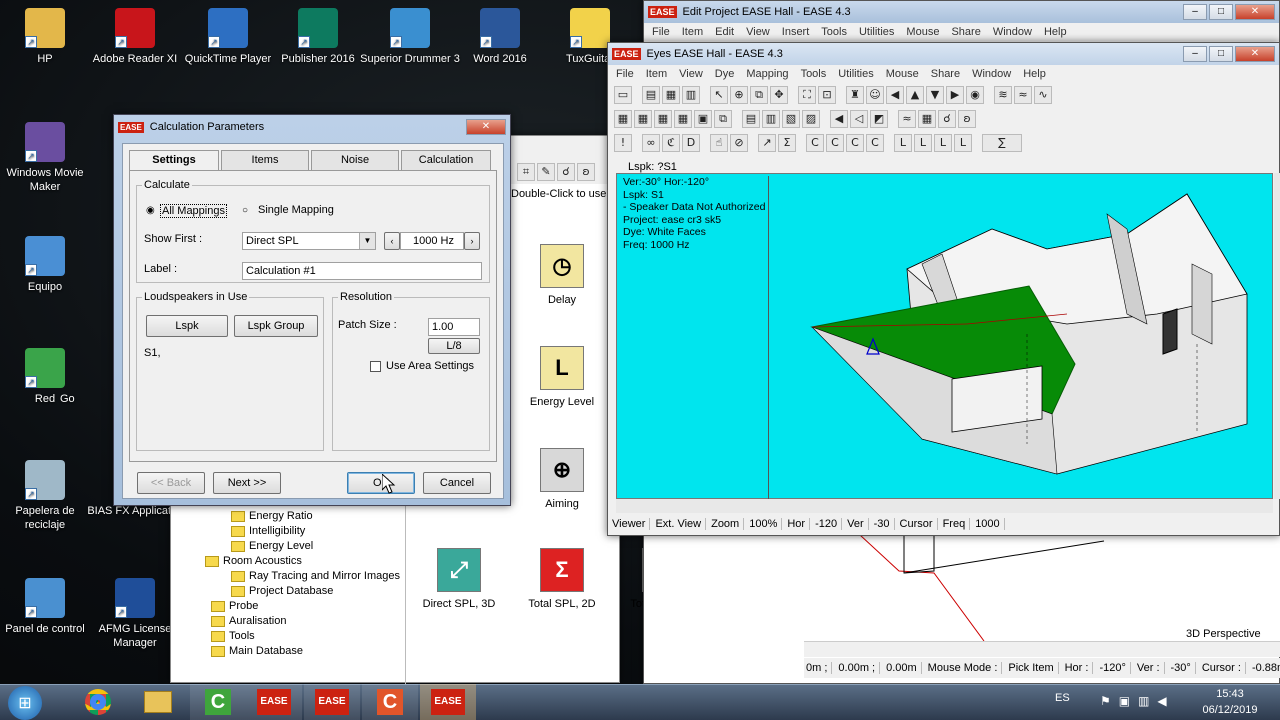  I want to click on hat-icon: ▲, so click(915, 95).